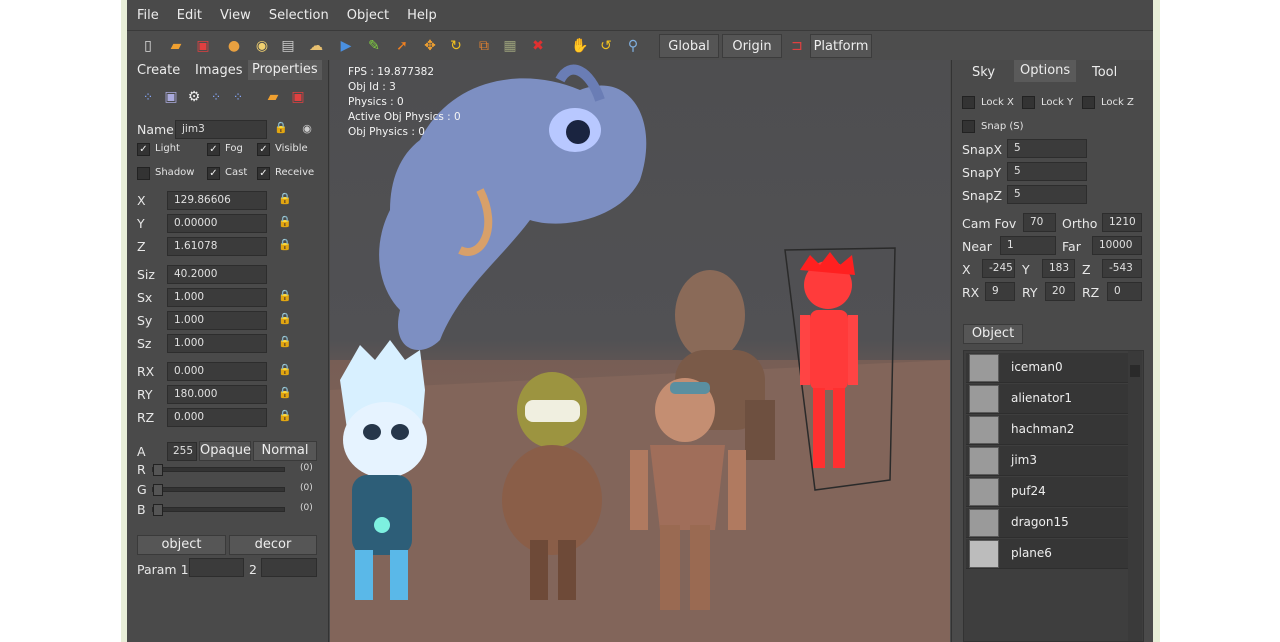  Describe the element at coordinates (430, 46) in the screenshot. I see `move-icon: ✥` at that location.